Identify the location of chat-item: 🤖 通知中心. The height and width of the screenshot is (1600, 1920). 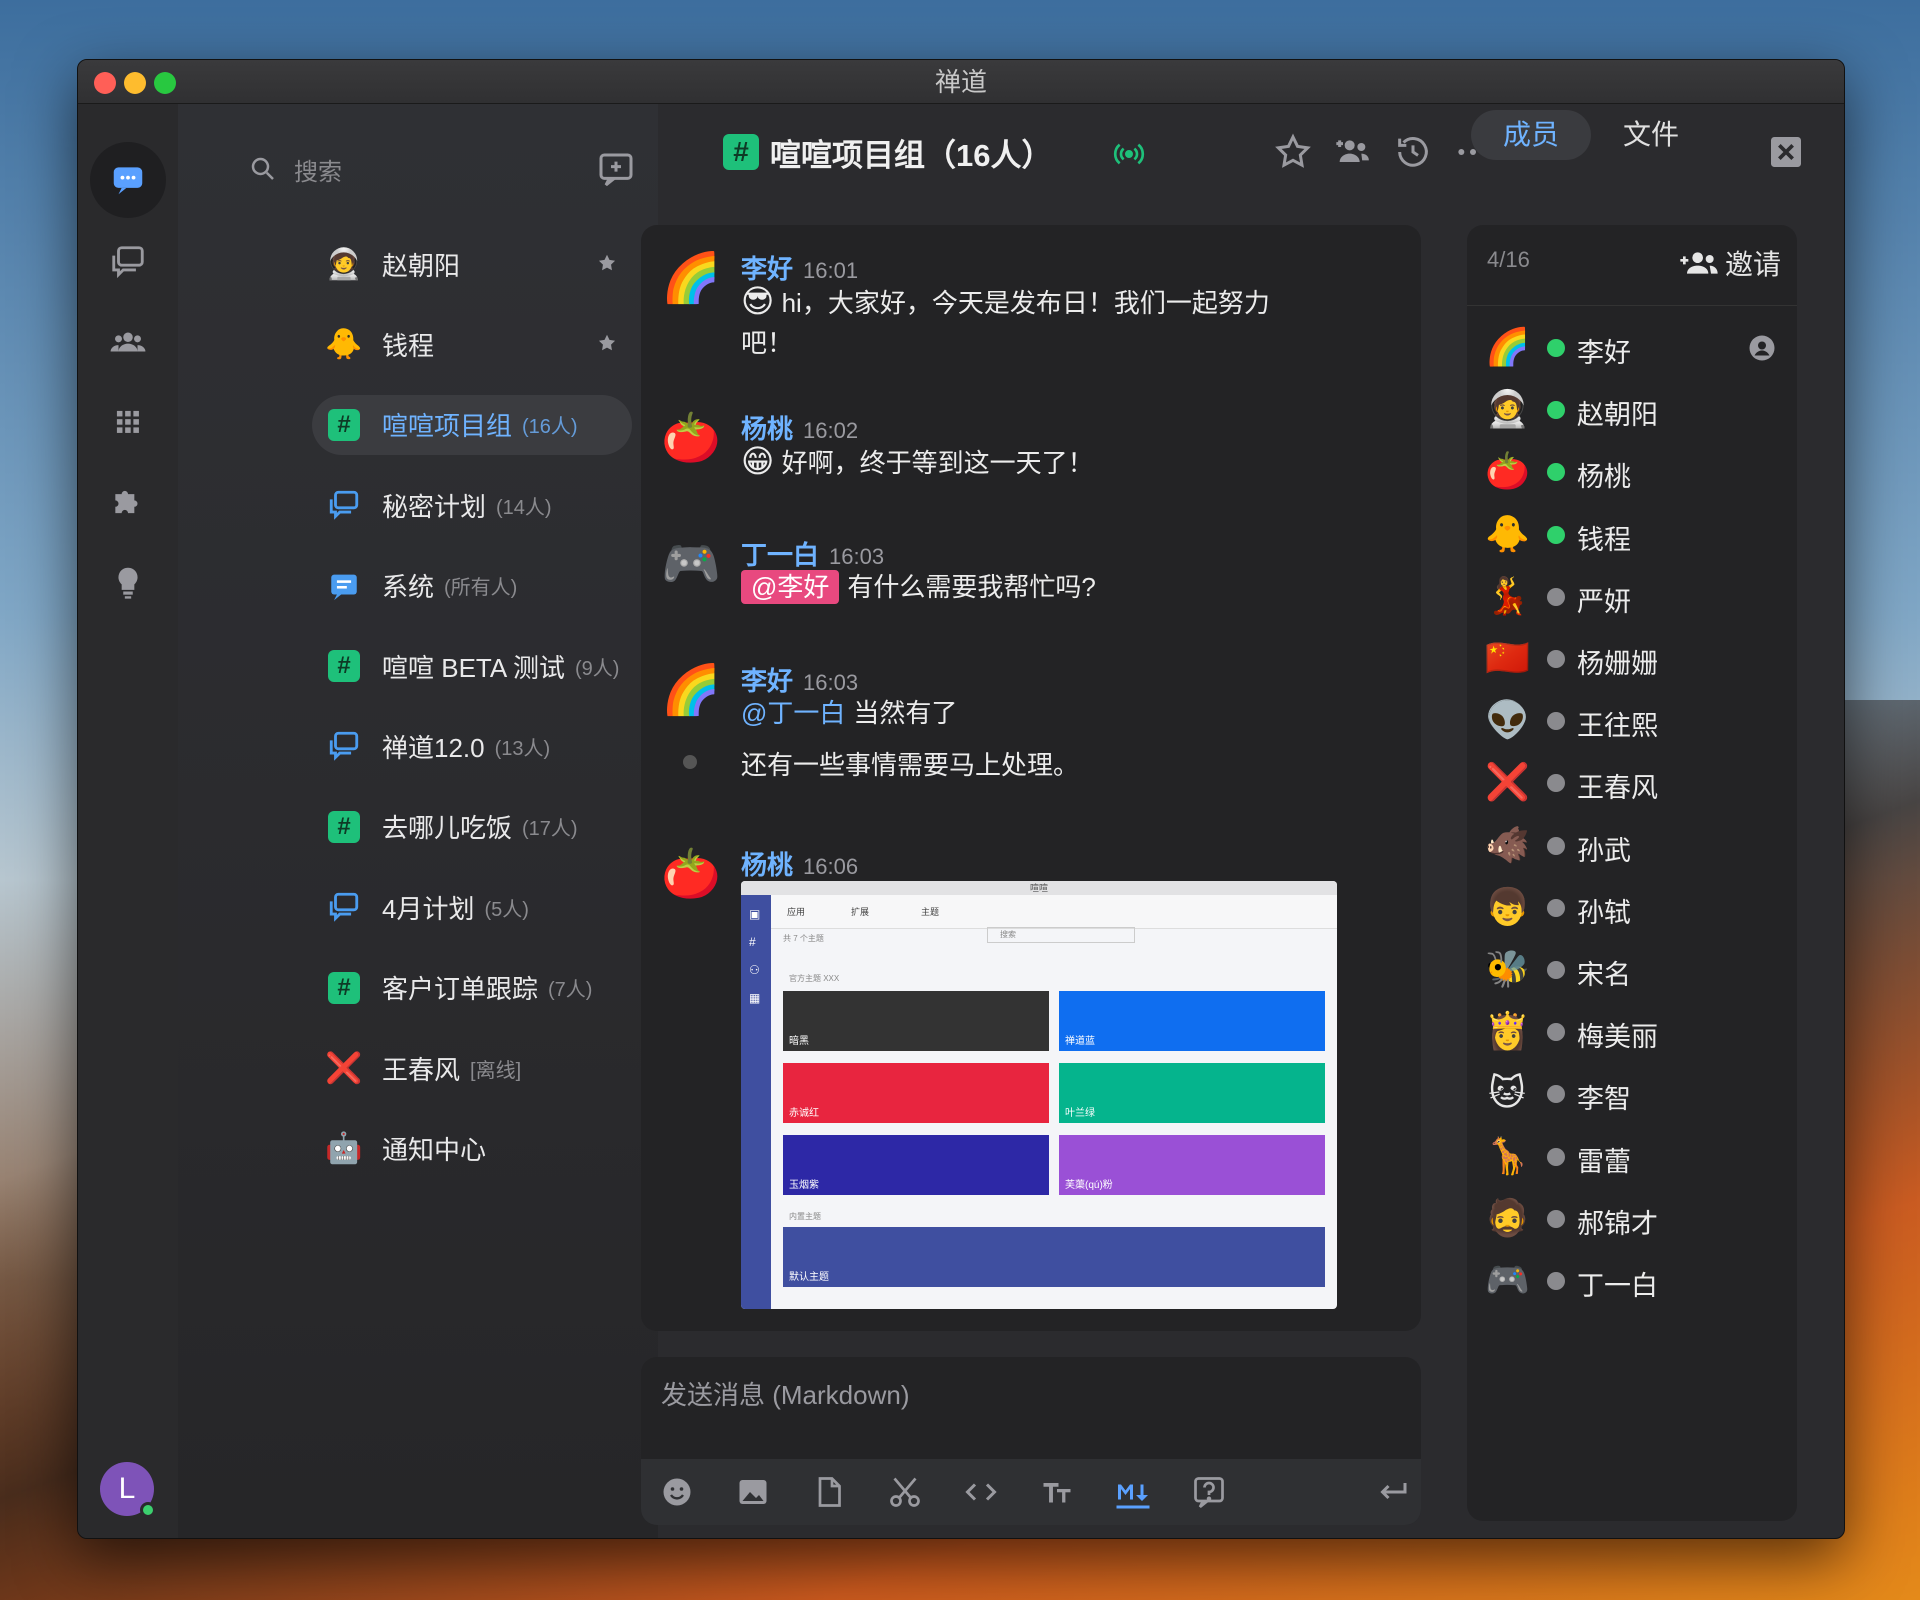
(472, 1148).